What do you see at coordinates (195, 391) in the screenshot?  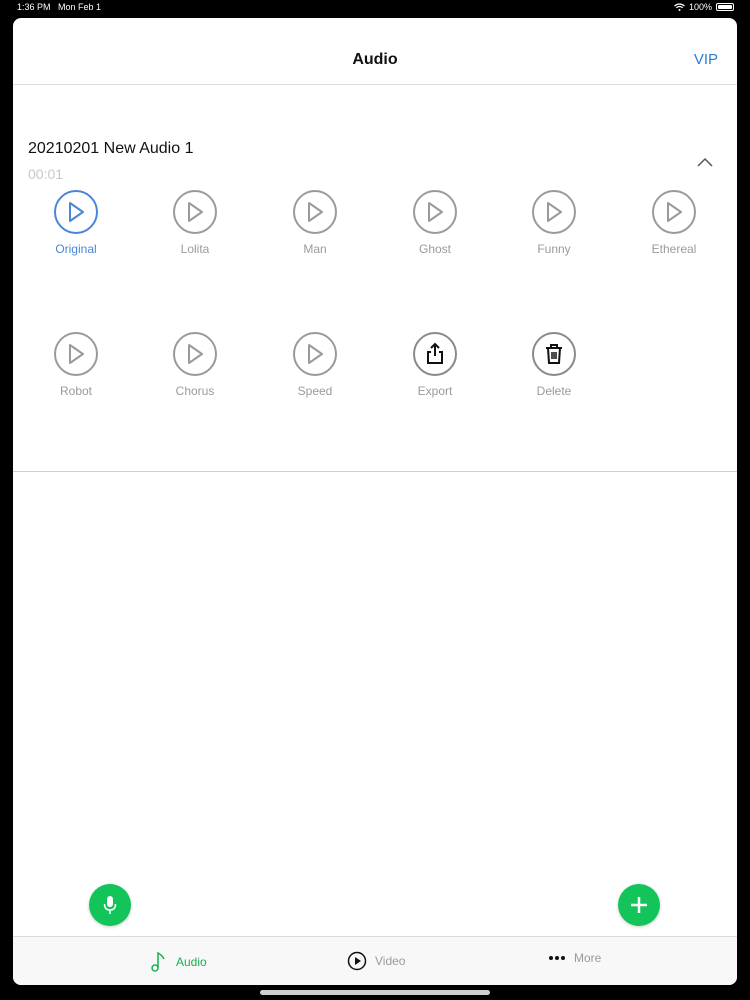 I see `effect-label: Chorus` at bounding box center [195, 391].